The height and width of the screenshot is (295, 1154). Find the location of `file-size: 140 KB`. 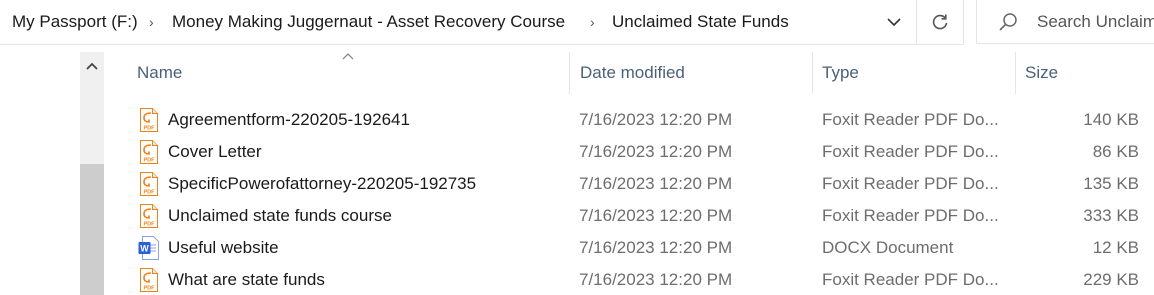

file-size: 140 KB is located at coordinates (1111, 119).